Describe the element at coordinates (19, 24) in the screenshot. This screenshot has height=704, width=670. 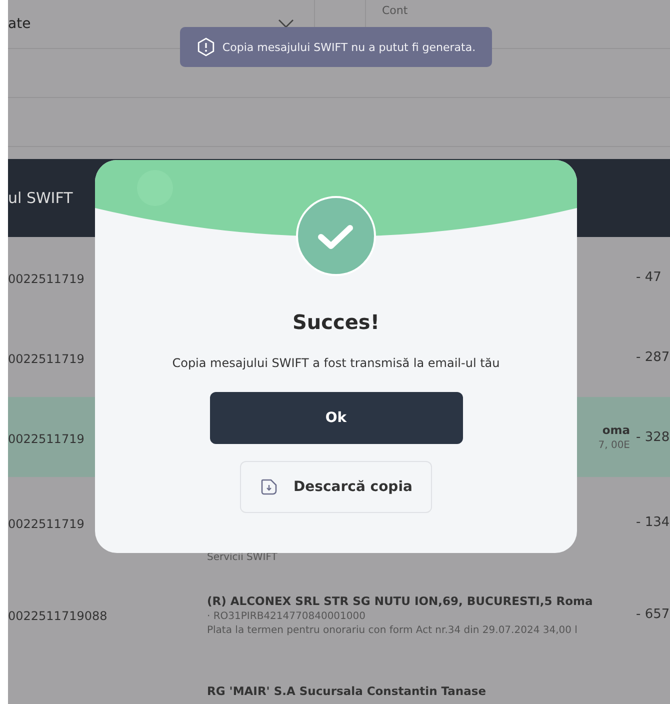
I see `select-value: ate` at that location.